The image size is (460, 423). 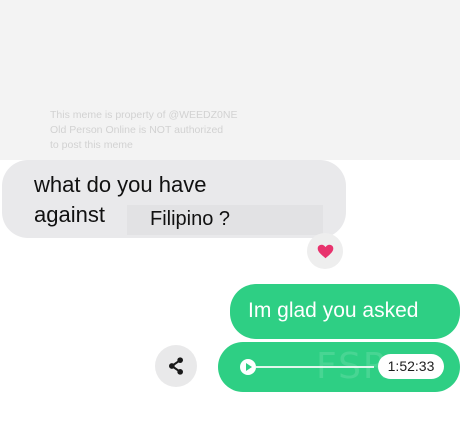 I want to click on voice-message-bubble: FSR 1:52:33, so click(x=339, y=367).